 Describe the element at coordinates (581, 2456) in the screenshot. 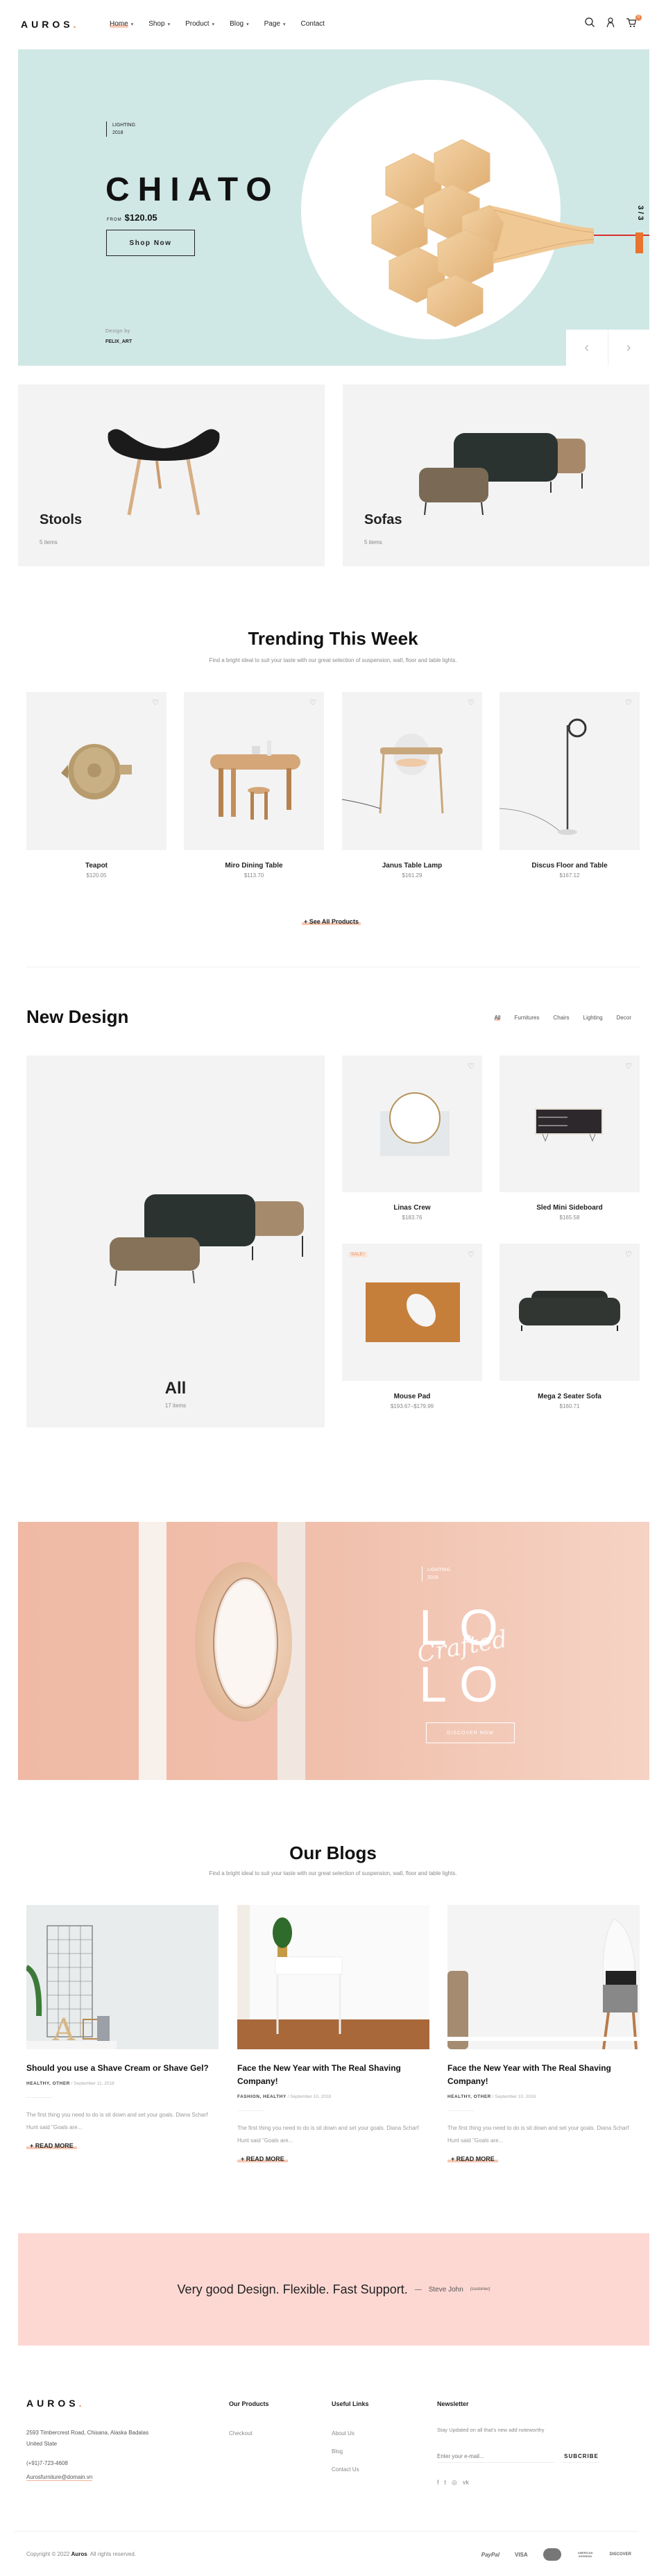

I see `subscribe-button: SUBCRIBE` at that location.